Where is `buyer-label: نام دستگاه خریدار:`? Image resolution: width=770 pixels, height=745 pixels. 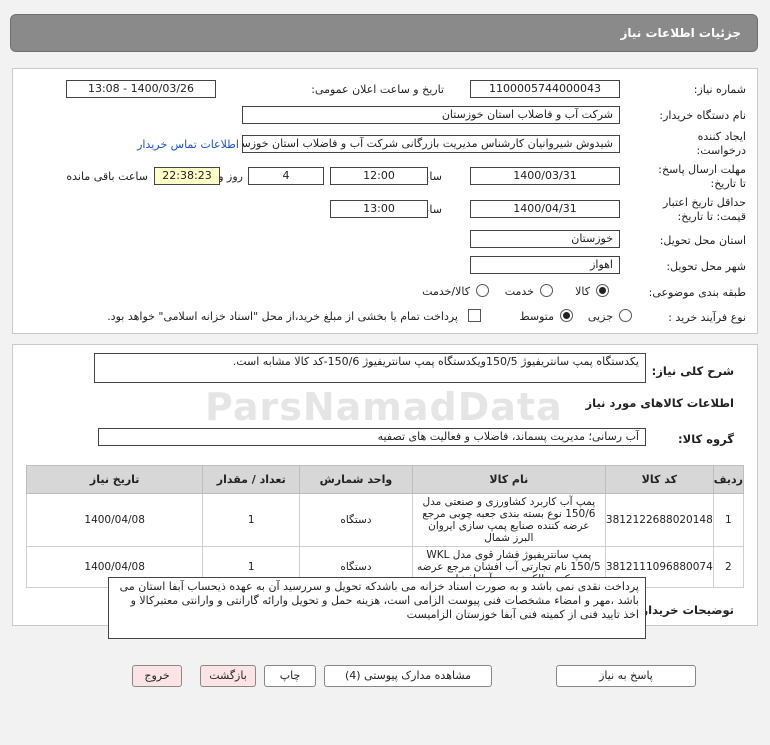 buyer-label: نام دستگاه خریدار: is located at coordinates (702, 115).